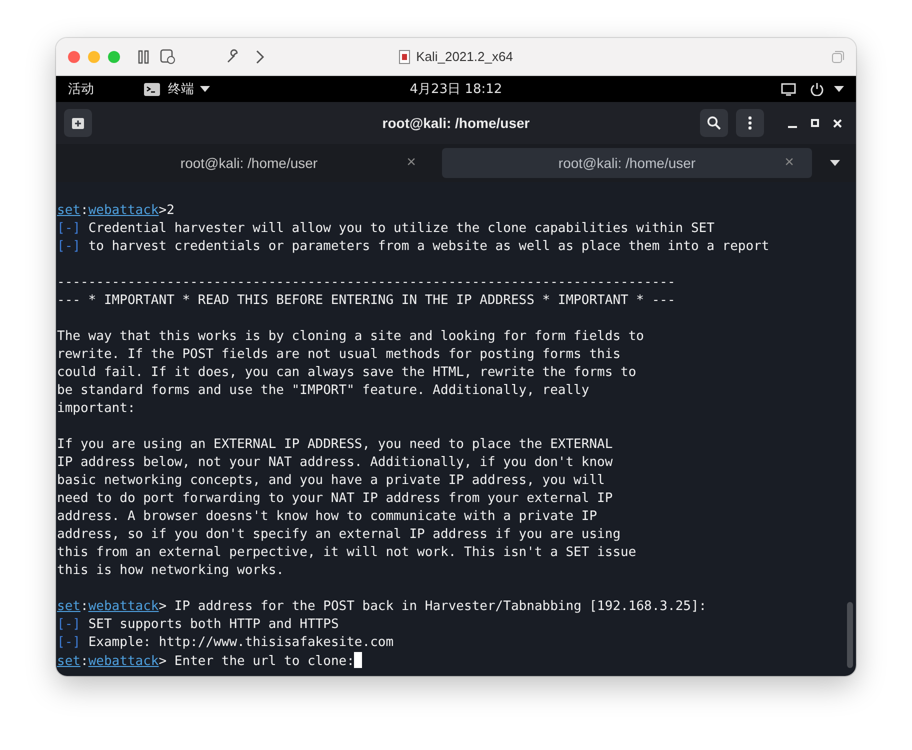 The image size is (912, 750). What do you see at coordinates (817, 89) in the screenshot?
I see `power-icon` at bounding box center [817, 89].